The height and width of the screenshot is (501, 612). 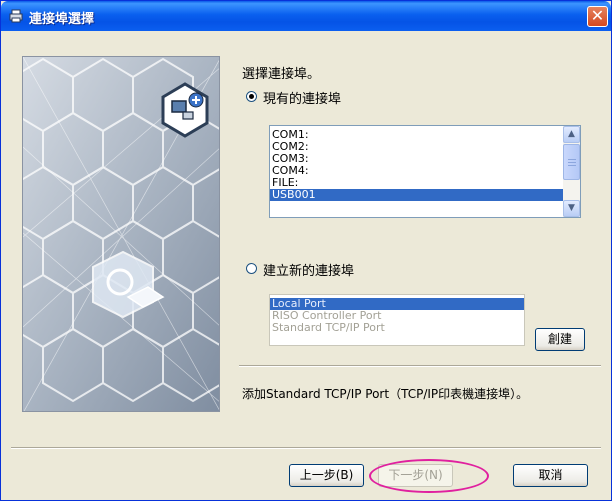 What do you see at coordinates (385, 394) in the screenshot?
I see `info-text: 添加Standard TCP/IP Port（TCP/IP印表機連接埠）。` at bounding box center [385, 394].